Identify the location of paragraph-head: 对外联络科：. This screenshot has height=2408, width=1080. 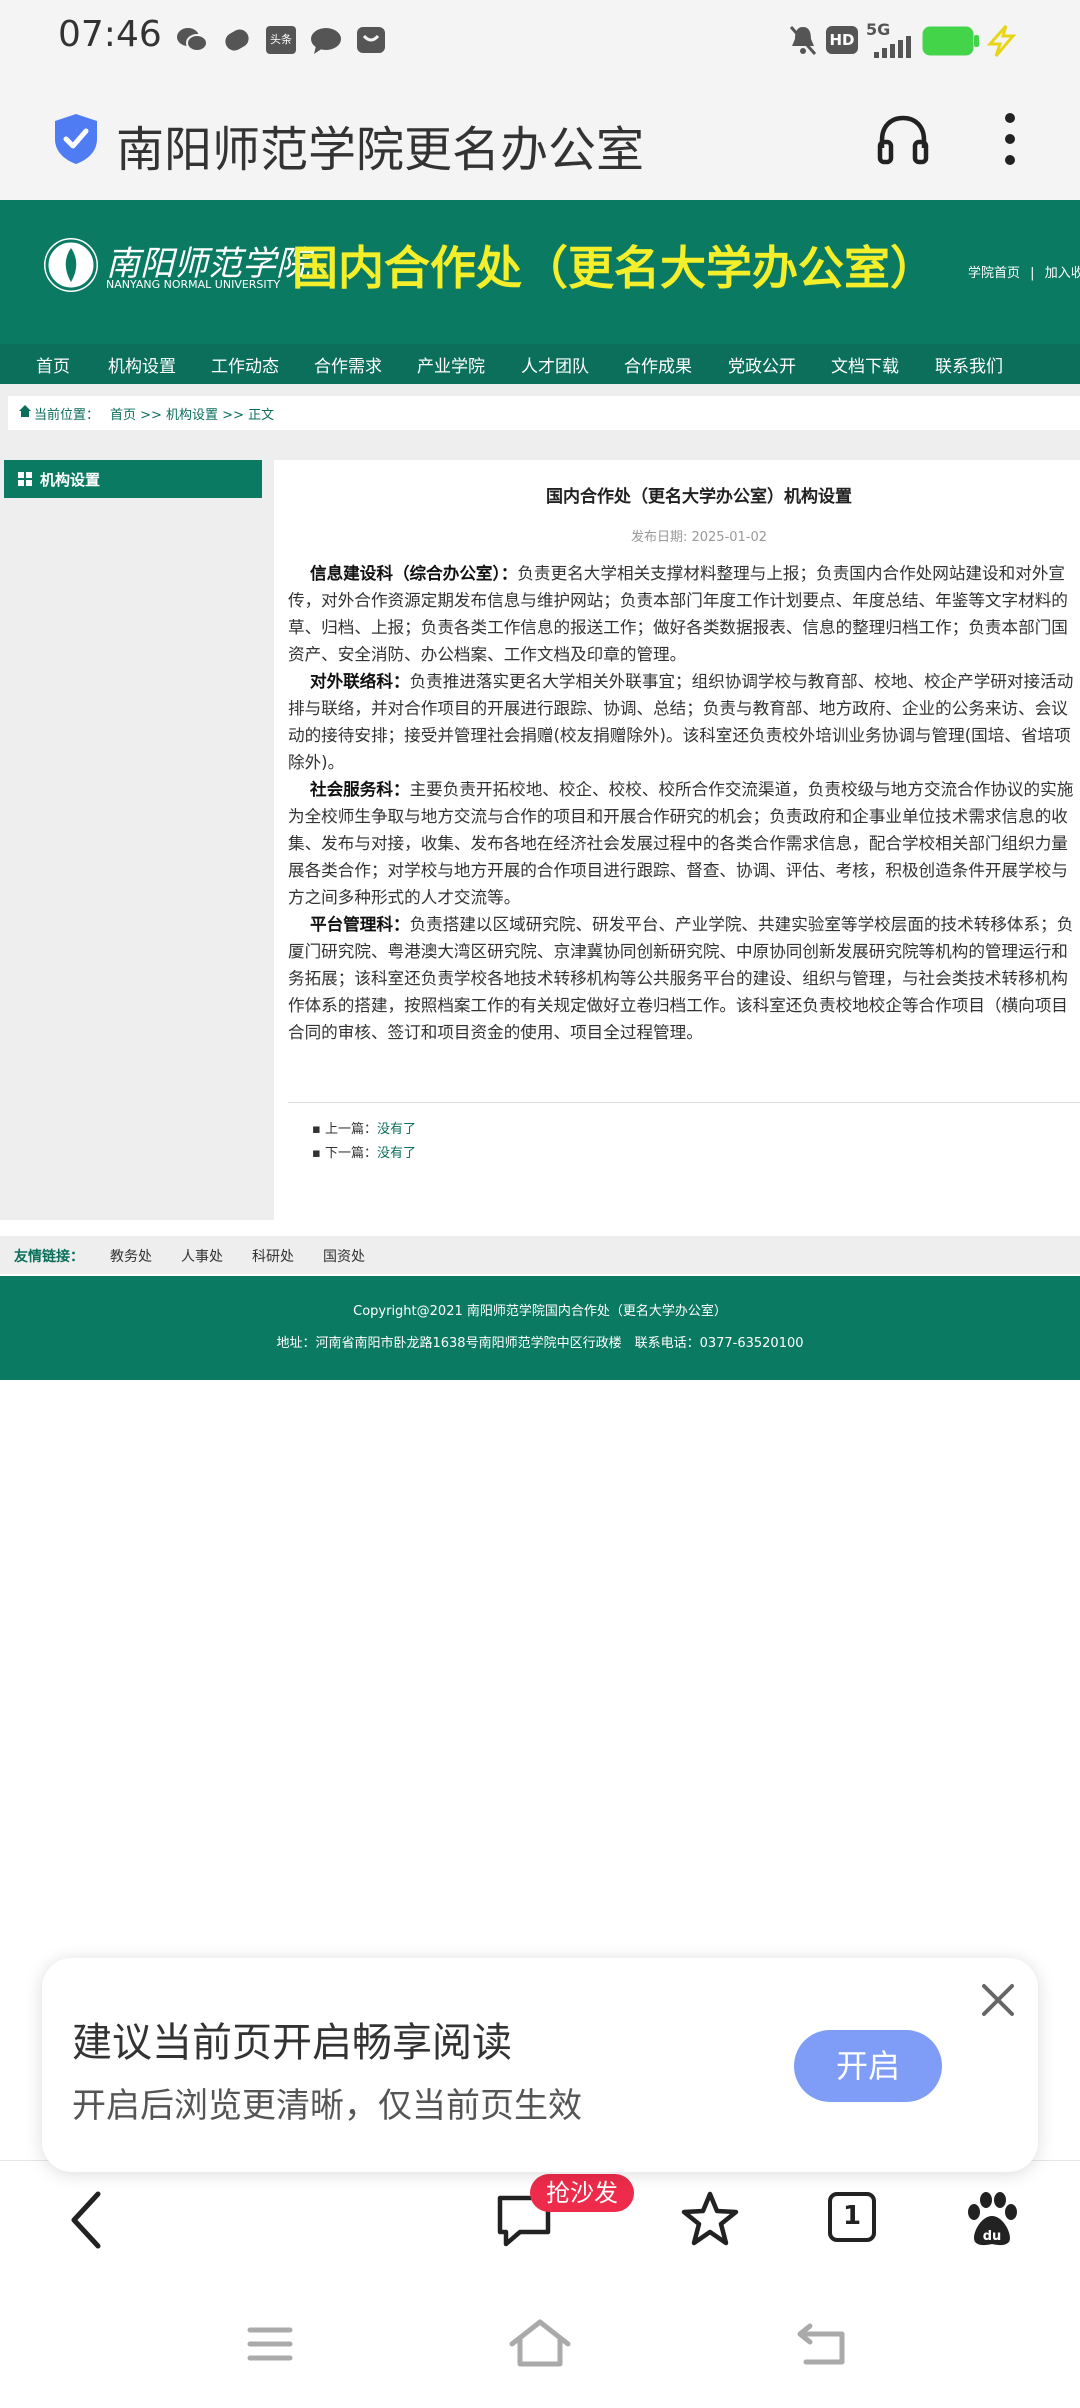
(360, 681).